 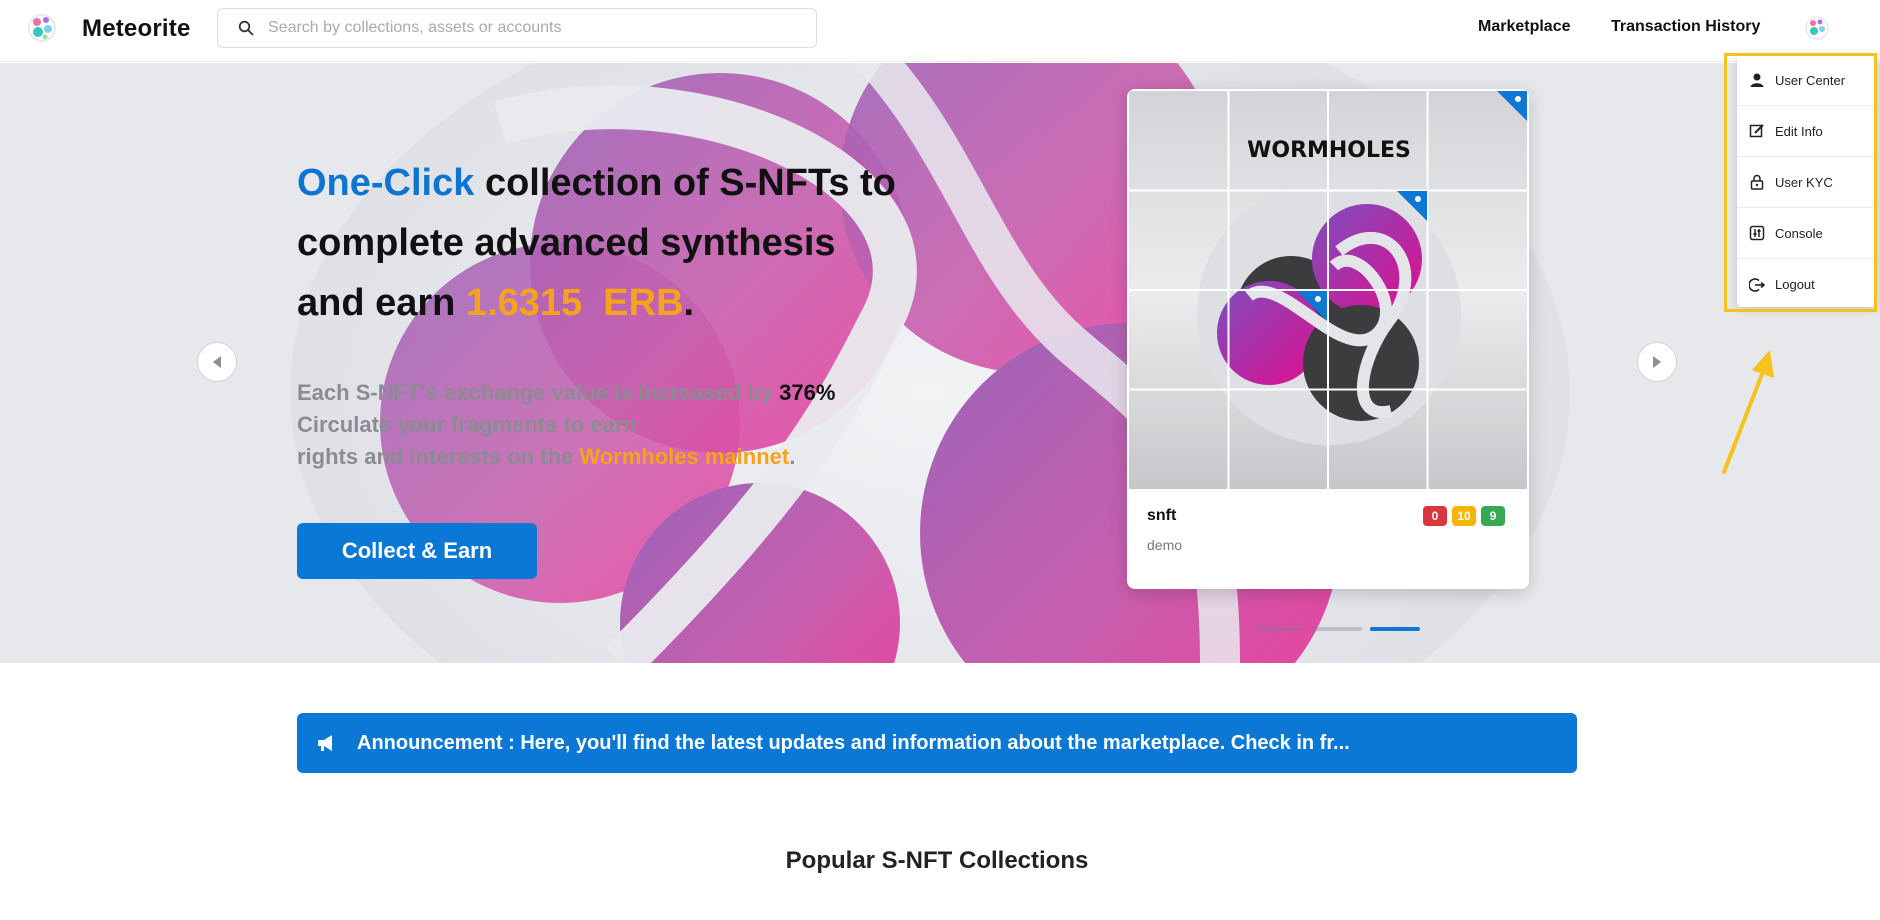 What do you see at coordinates (136, 29) in the screenshot?
I see `brand-name: Meteorite` at bounding box center [136, 29].